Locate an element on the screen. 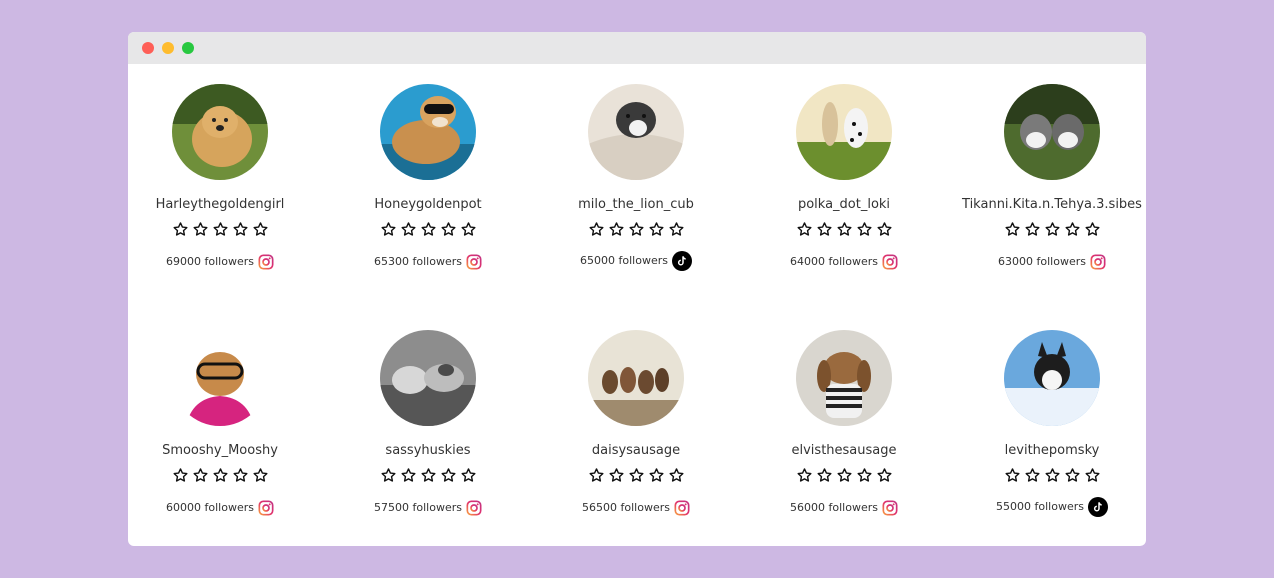 Image resolution: width=1274 pixels, height=578 pixels. profile-card: milo_the_lion_cub 65000 followers is located at coordinates (636, 177).